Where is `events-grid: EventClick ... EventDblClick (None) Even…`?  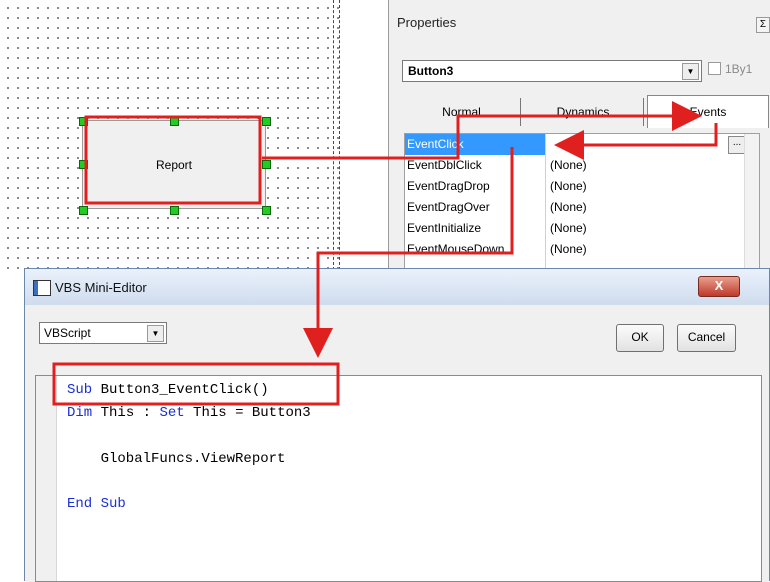
events-grid: EventClick ... EventDblClick (None) Even… is located at coordinates (582, 204).